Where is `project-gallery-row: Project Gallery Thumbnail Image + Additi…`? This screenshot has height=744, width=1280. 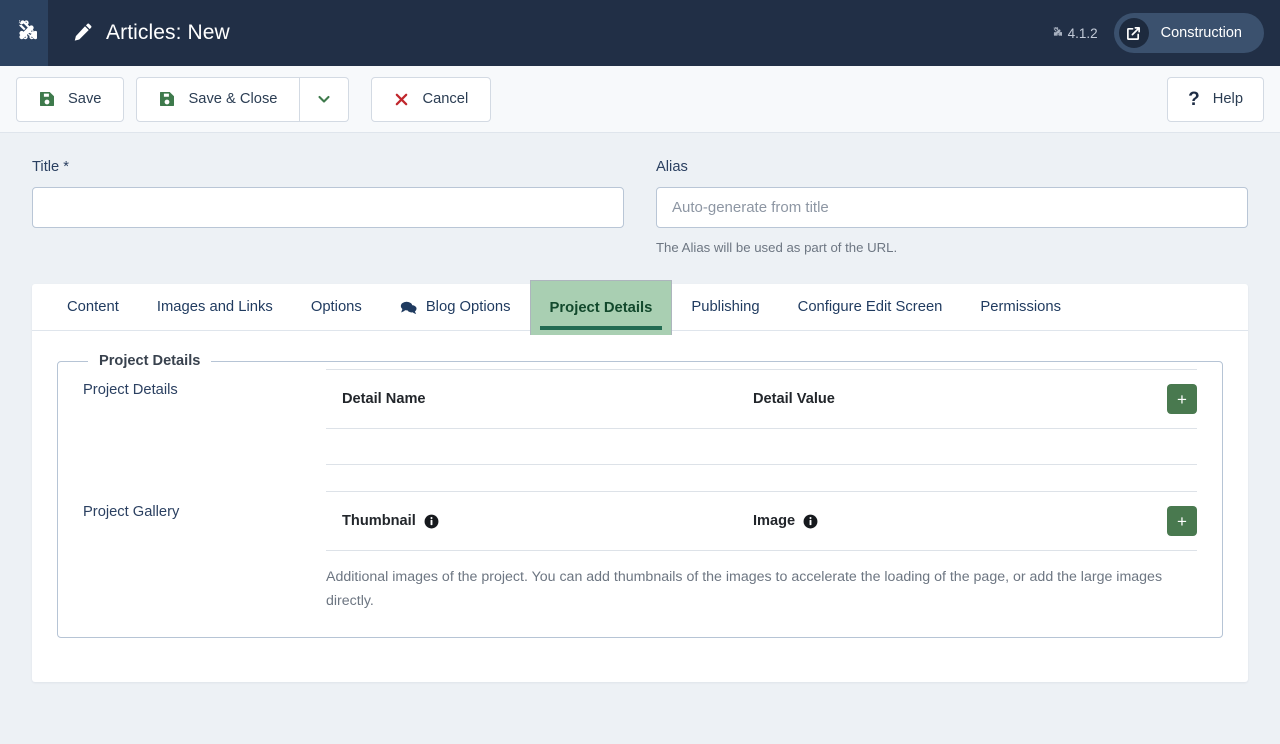 project-gallery-row: Project Gallery Thumbnail Image + Additi… is located at coordinates (640, 552).